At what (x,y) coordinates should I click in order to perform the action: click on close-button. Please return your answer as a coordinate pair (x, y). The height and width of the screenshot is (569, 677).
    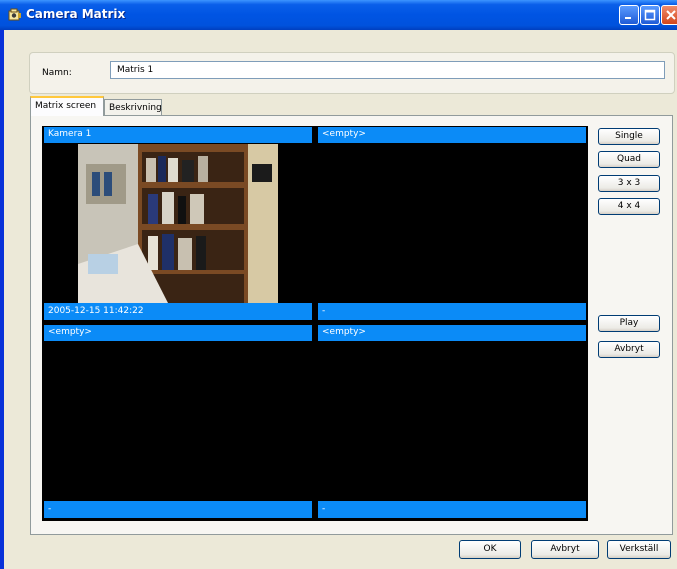
    Looking at the image, I should click on (669, 15).